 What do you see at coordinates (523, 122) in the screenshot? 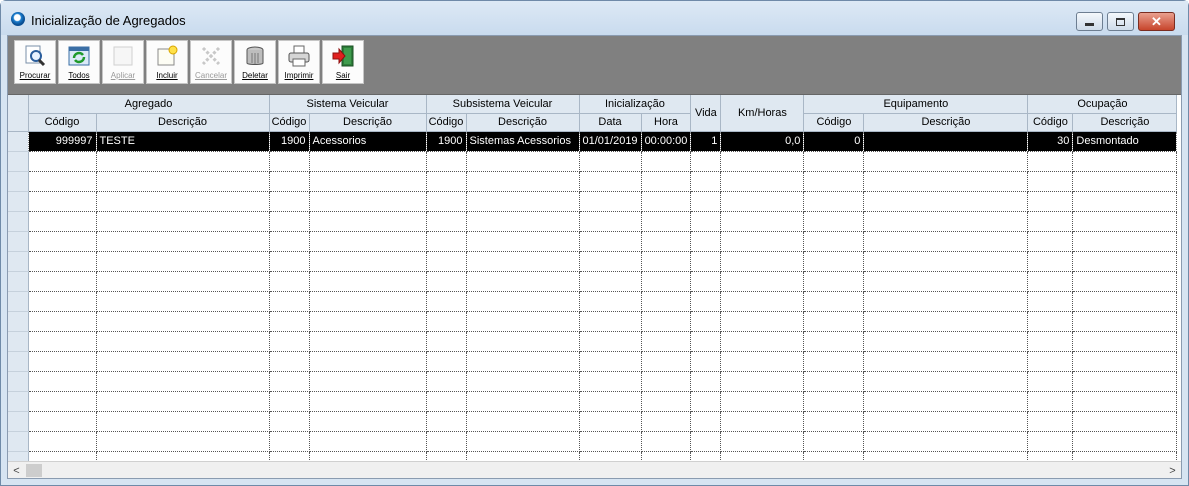
I see `column-header-sub-descricao: Descrição` at bounding box center [523, 122].